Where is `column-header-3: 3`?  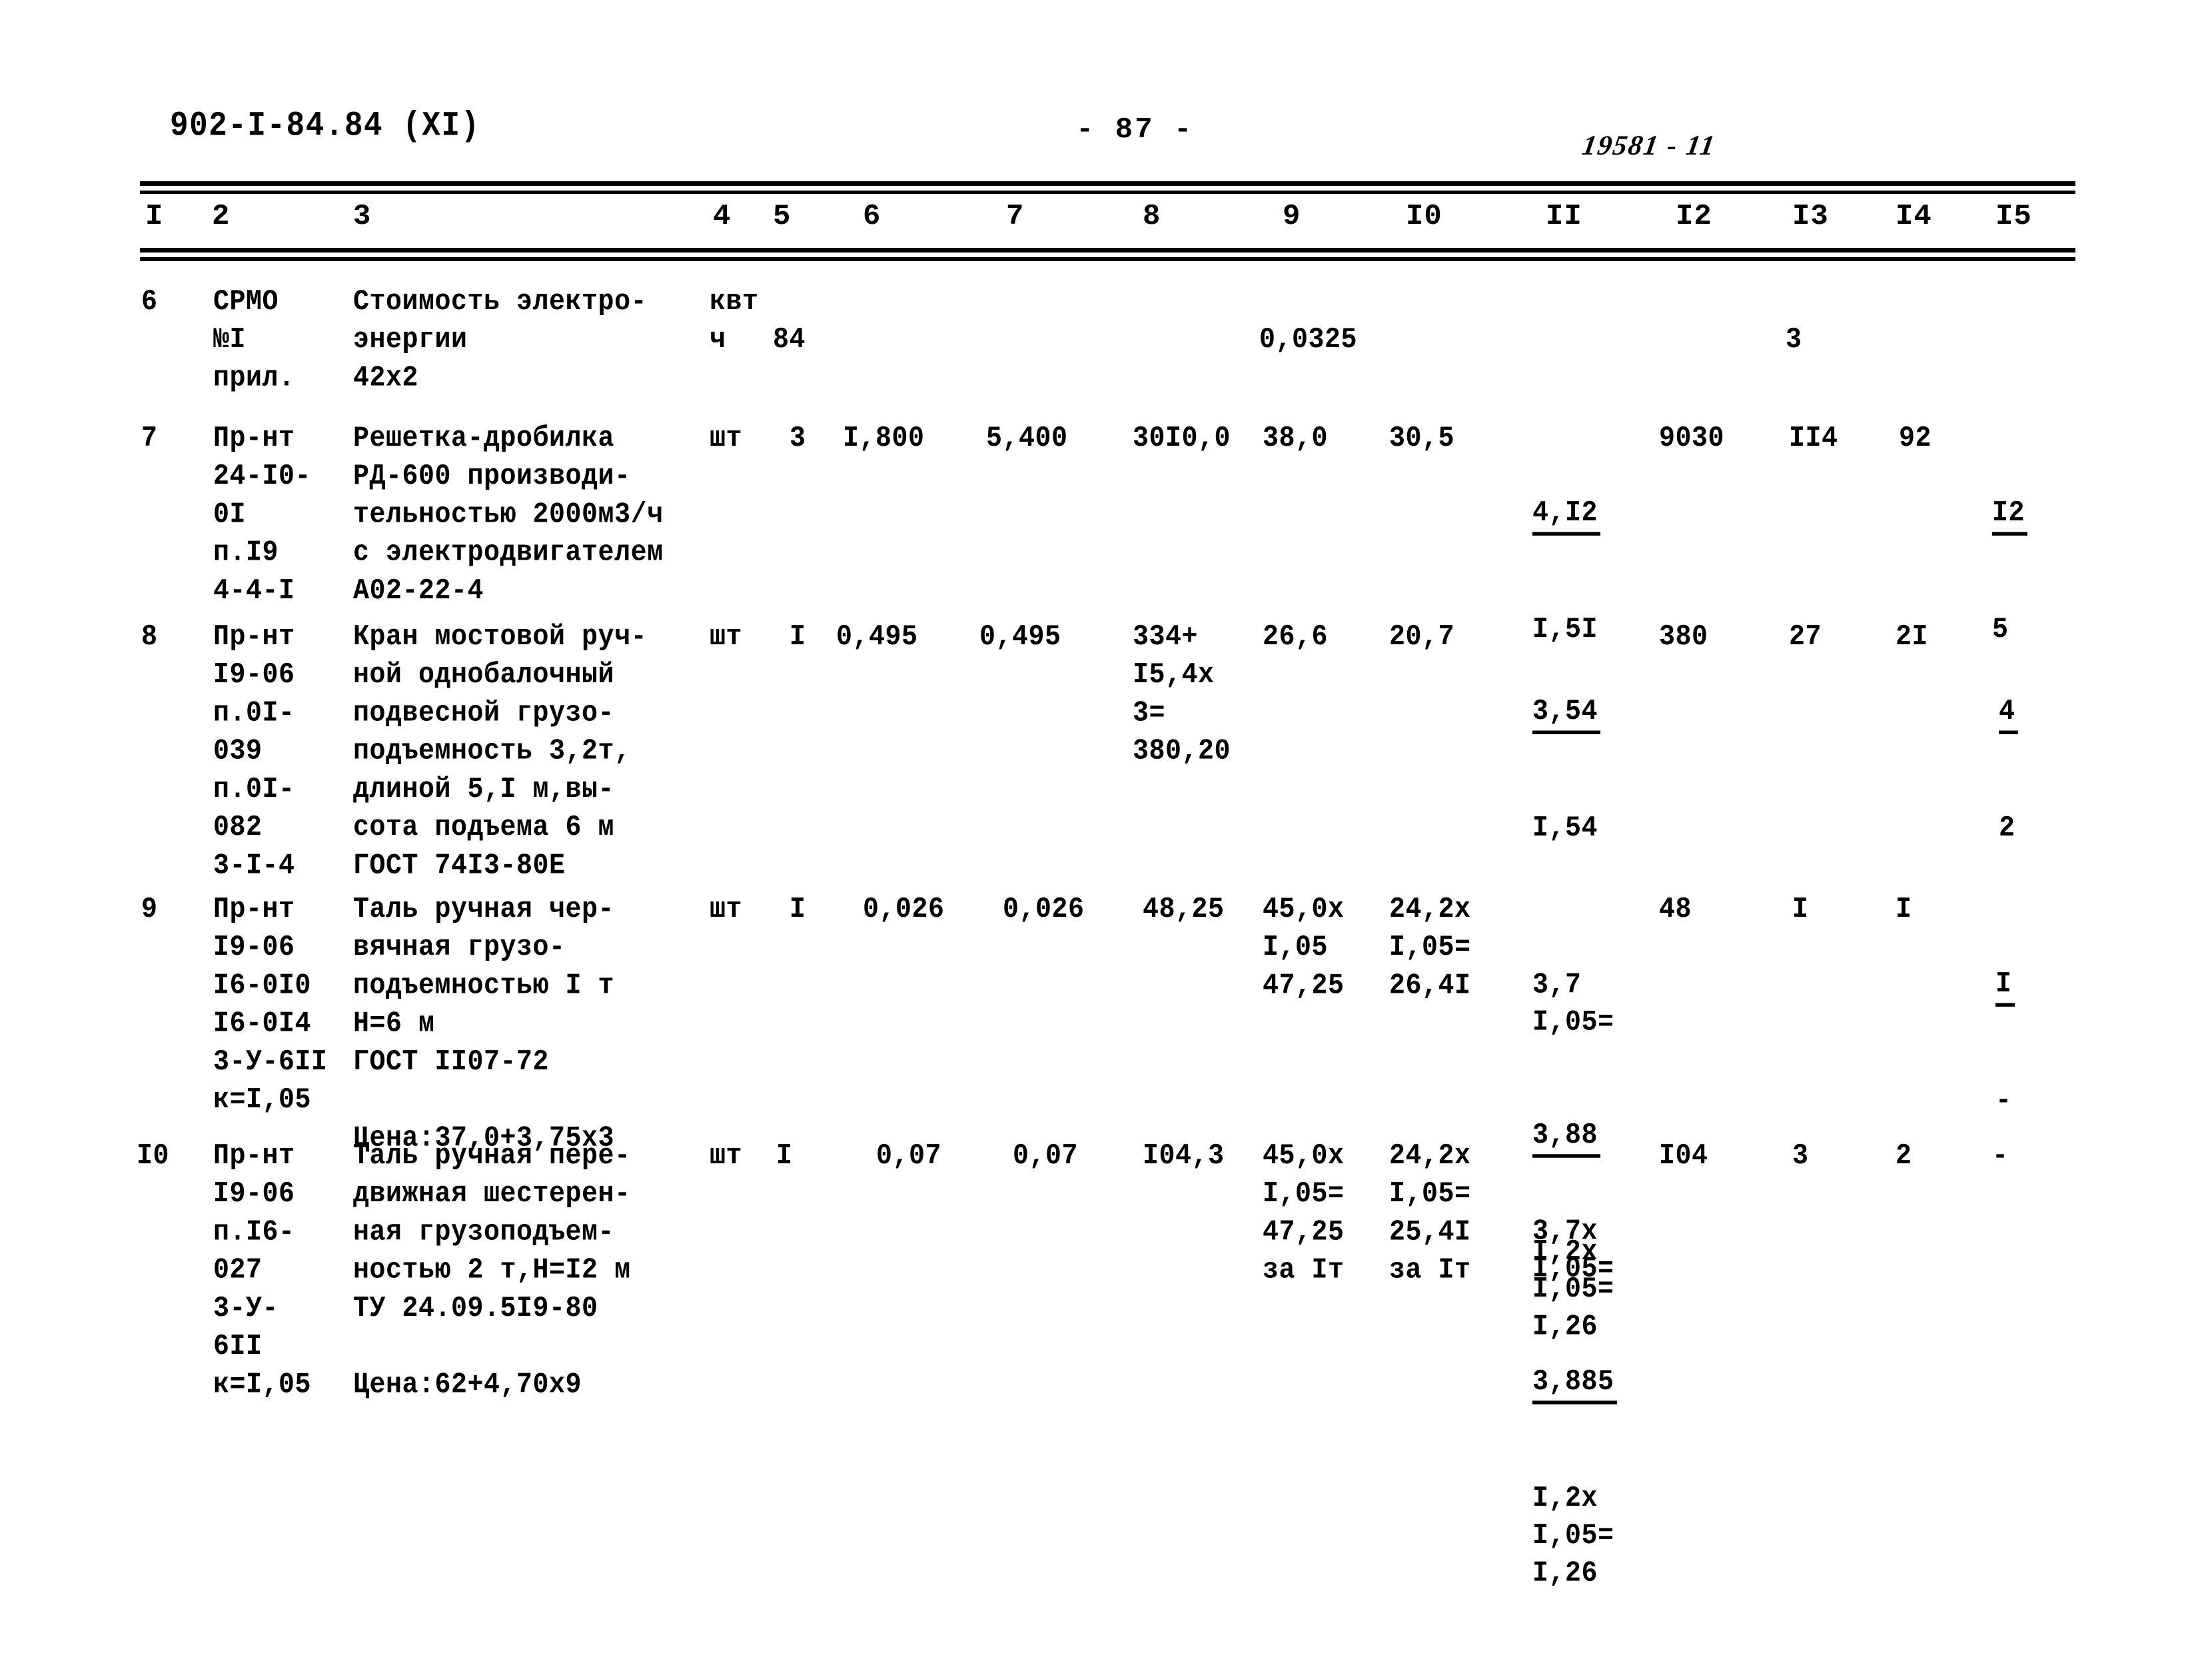 column-header-3: 3 is located at coordinates (362, 216).